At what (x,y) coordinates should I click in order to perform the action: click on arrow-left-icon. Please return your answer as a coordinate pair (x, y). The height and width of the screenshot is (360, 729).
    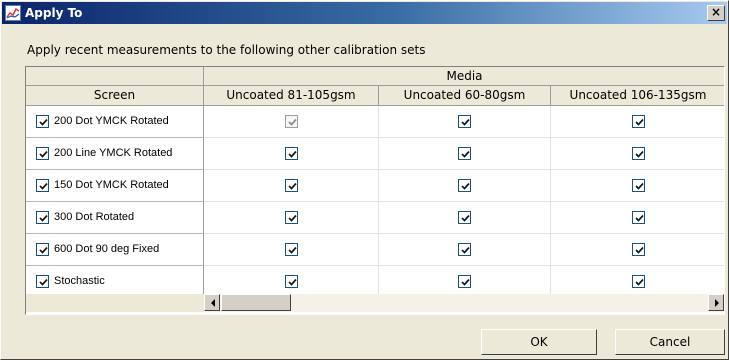
    Looking at the image, I should click on (213, 303).